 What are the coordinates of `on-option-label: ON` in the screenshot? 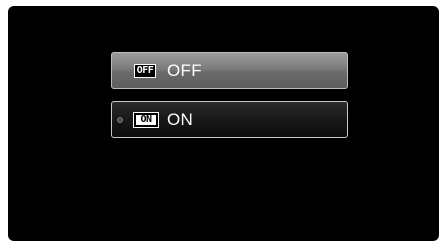 It's located at (180, 119).